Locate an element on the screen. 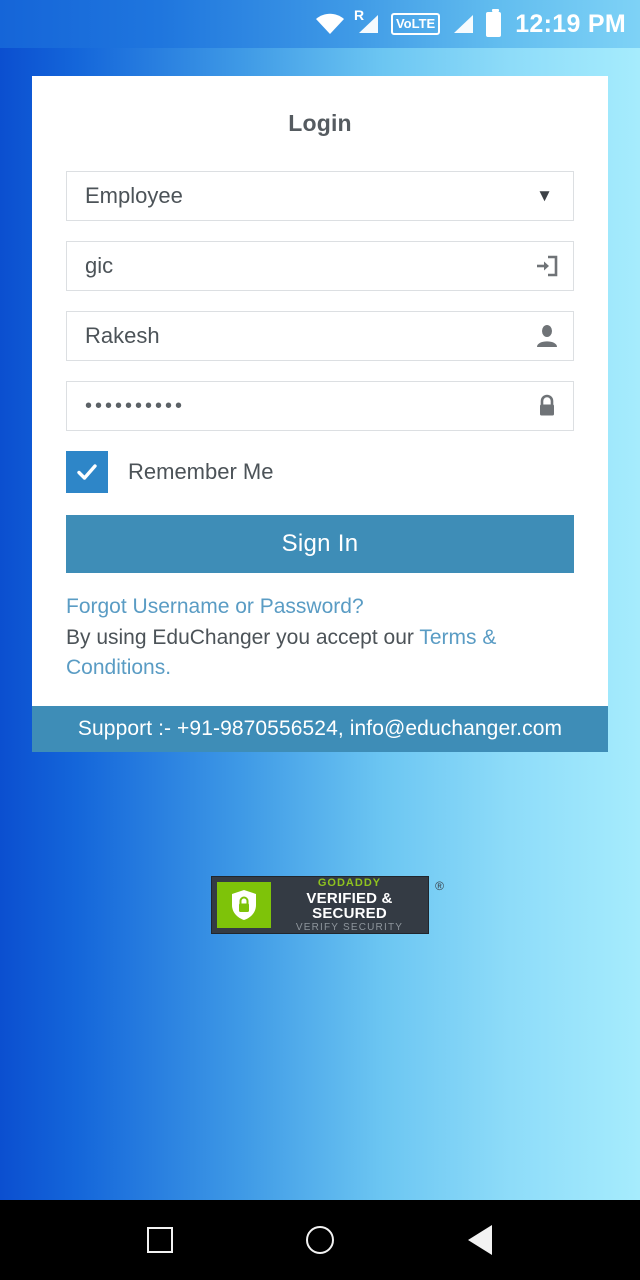 The image size is (640, 1280). remember-me-row: Remember Me is located at coordinates (320, 472).